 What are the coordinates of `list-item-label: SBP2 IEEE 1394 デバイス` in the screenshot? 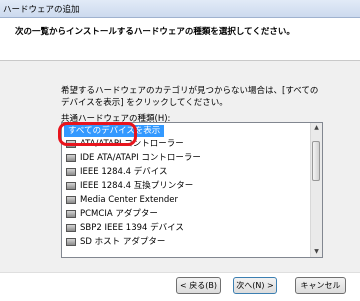 It's located at (132, 228).